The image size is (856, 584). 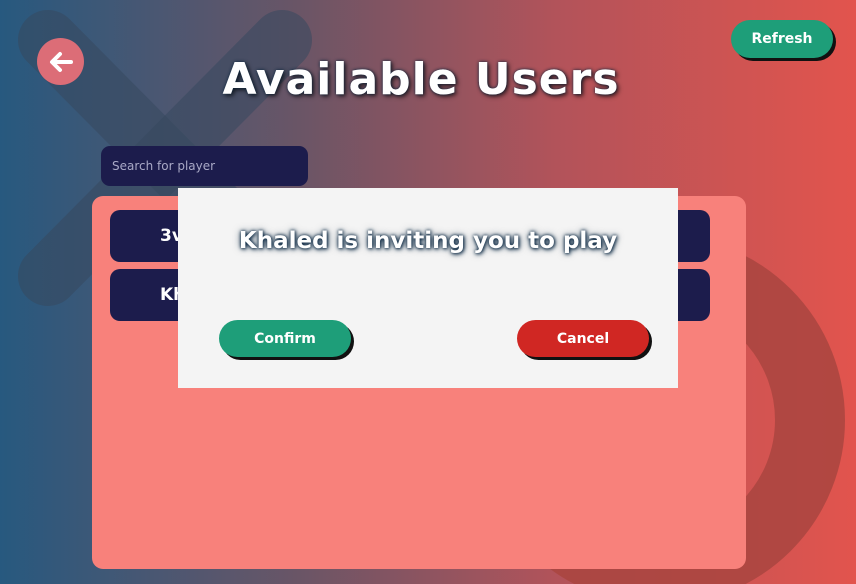 I want to click on refresh-button: Refresh, so click(x=782, y=39).